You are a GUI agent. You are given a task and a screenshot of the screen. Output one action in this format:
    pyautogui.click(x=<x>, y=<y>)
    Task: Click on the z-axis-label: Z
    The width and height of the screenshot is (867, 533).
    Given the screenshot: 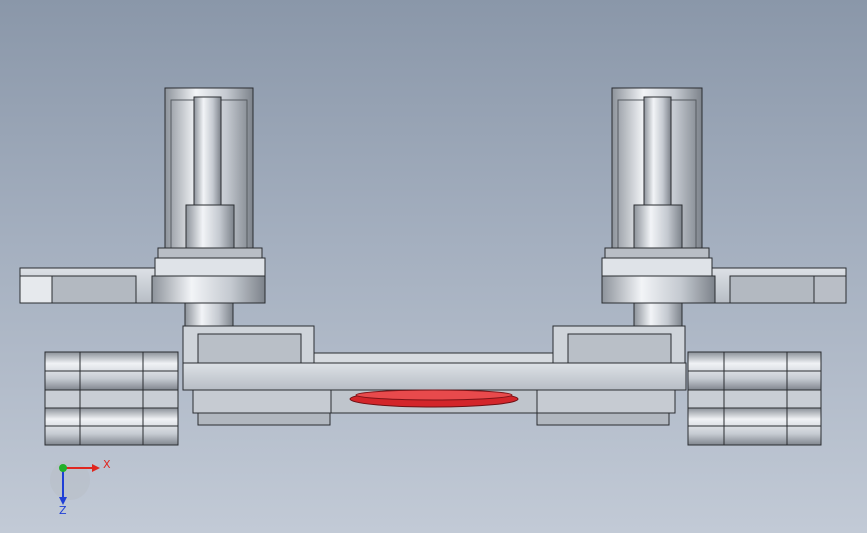 What is the action you would take?
    pyautogui.click(x=63, y=510)
    